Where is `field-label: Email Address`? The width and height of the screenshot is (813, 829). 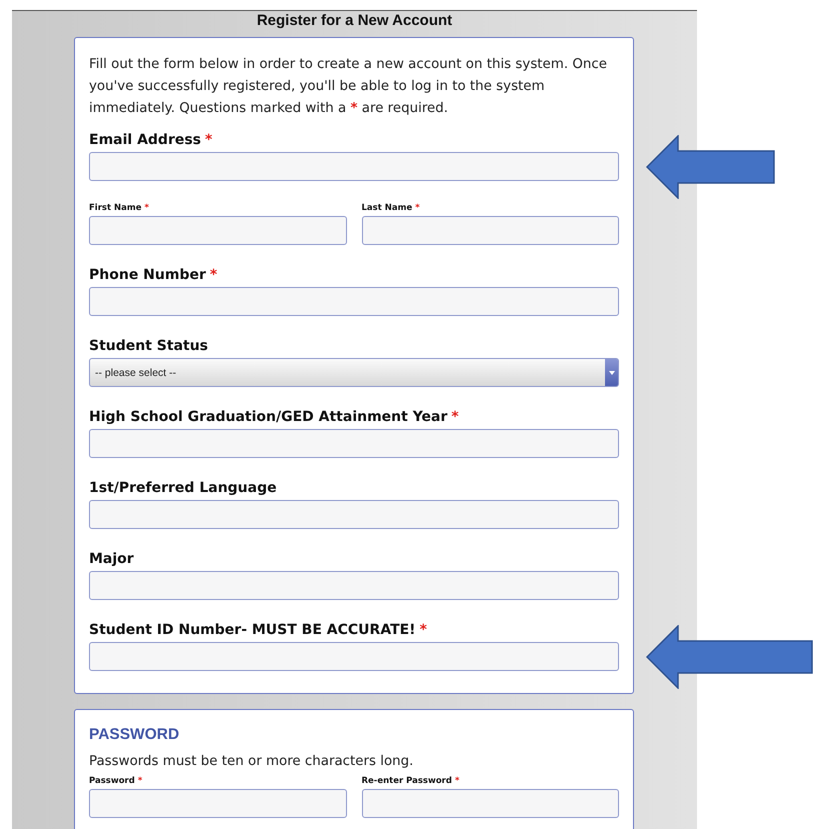 field-label: Email Address is located at coordinates (145, 140).